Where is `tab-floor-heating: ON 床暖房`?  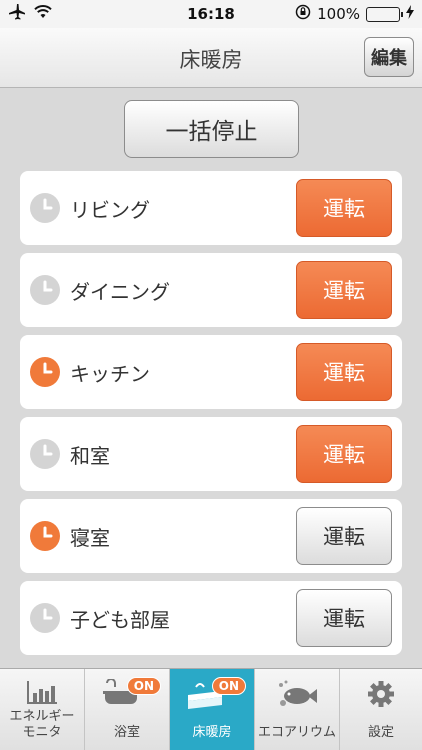
tab-floor-heating: ON 床暖房 is located at coordinates (212, 709).